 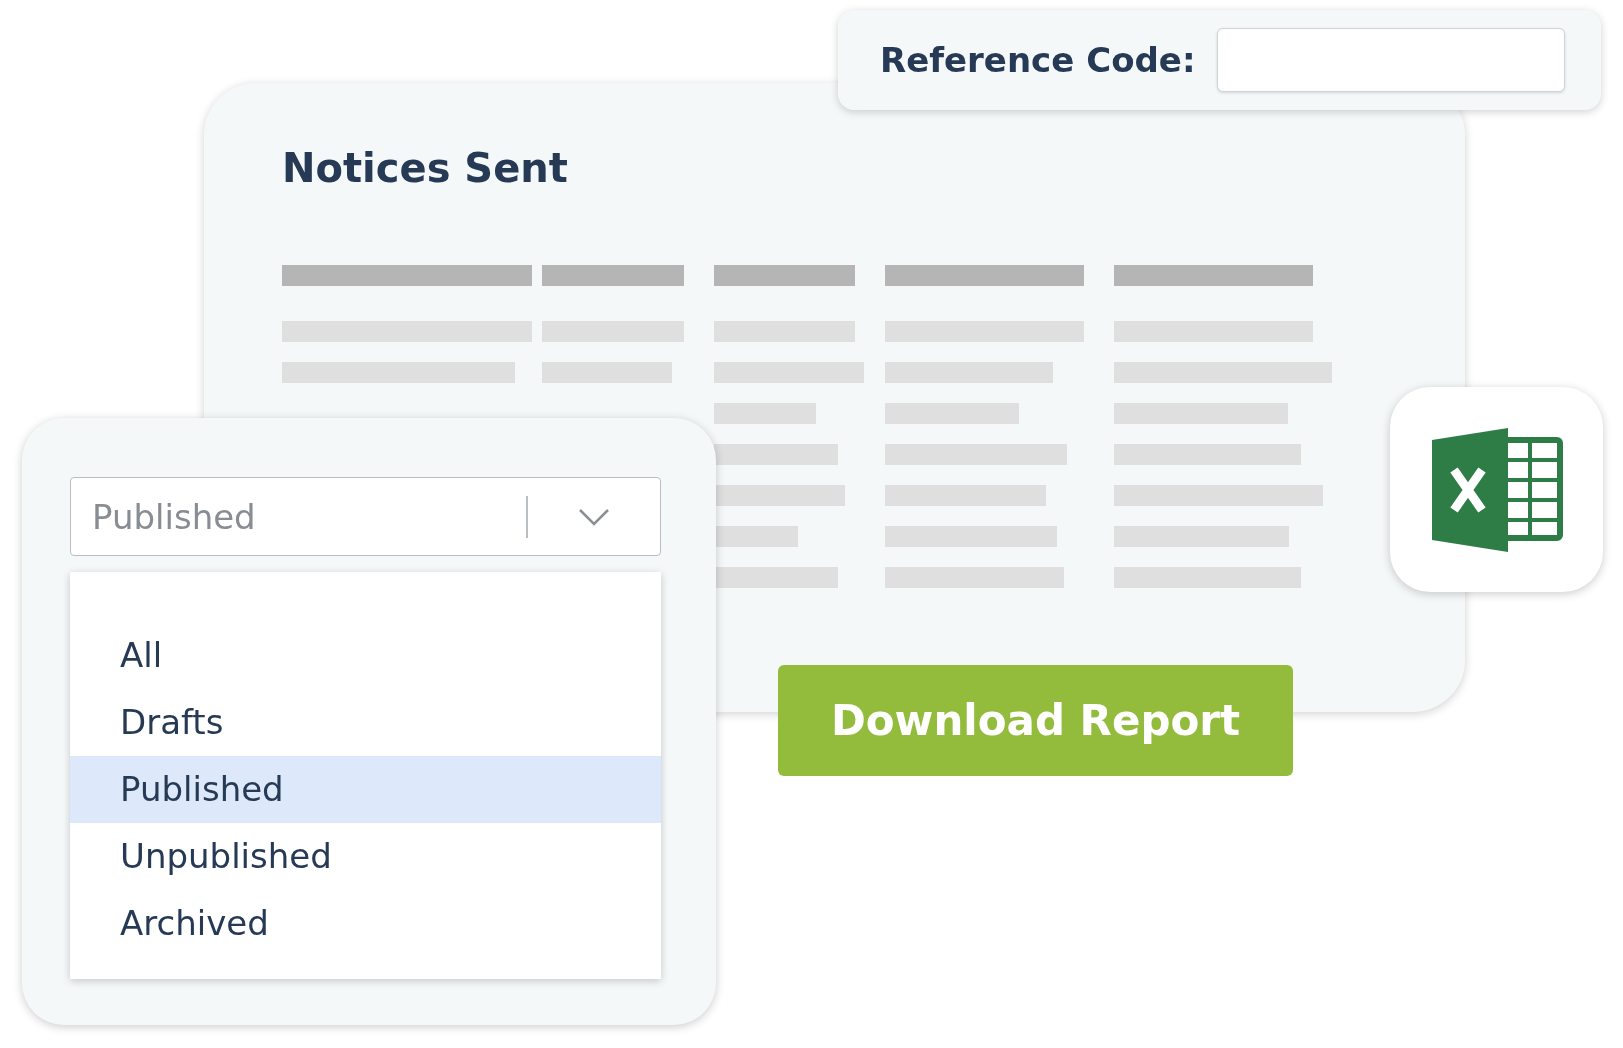 I want to click on menu-option: Unpublished, so click(x=365, y=856).